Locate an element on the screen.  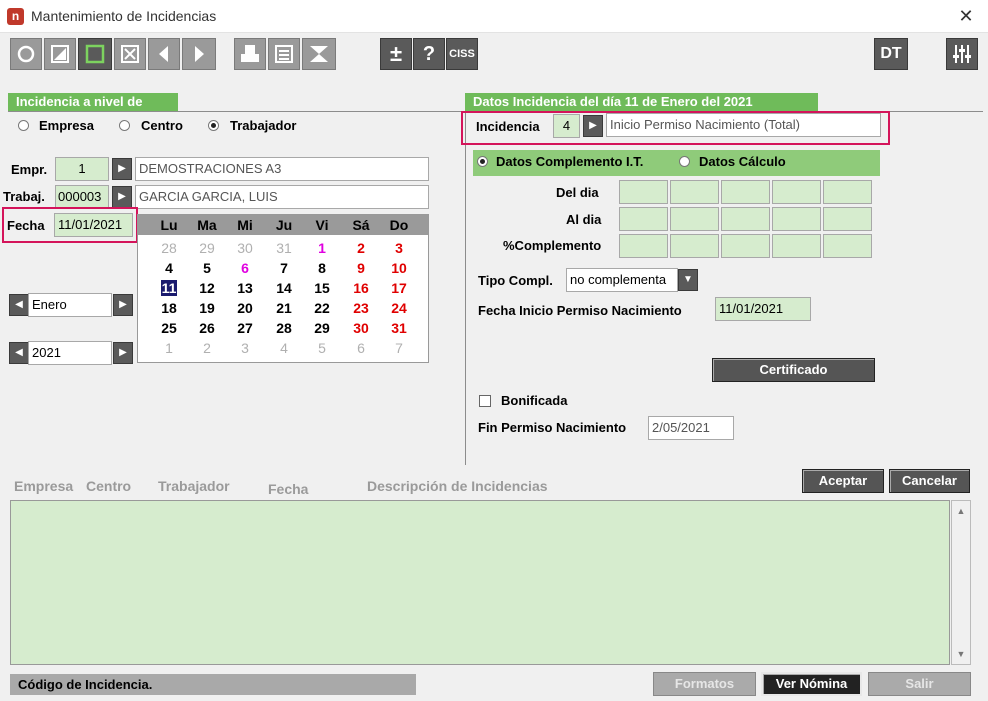
delete-button is located at coordinates (130, 54).